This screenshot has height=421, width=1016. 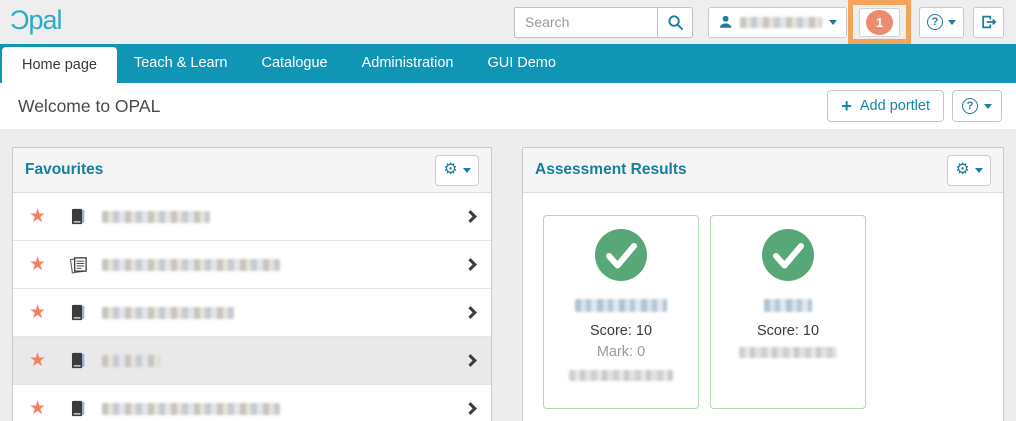 What do you see at coordinates (181, 63) in the screenshot?
I see `tab-teach-and-learn: Teach & Learn` at bounding box center [181, 63].